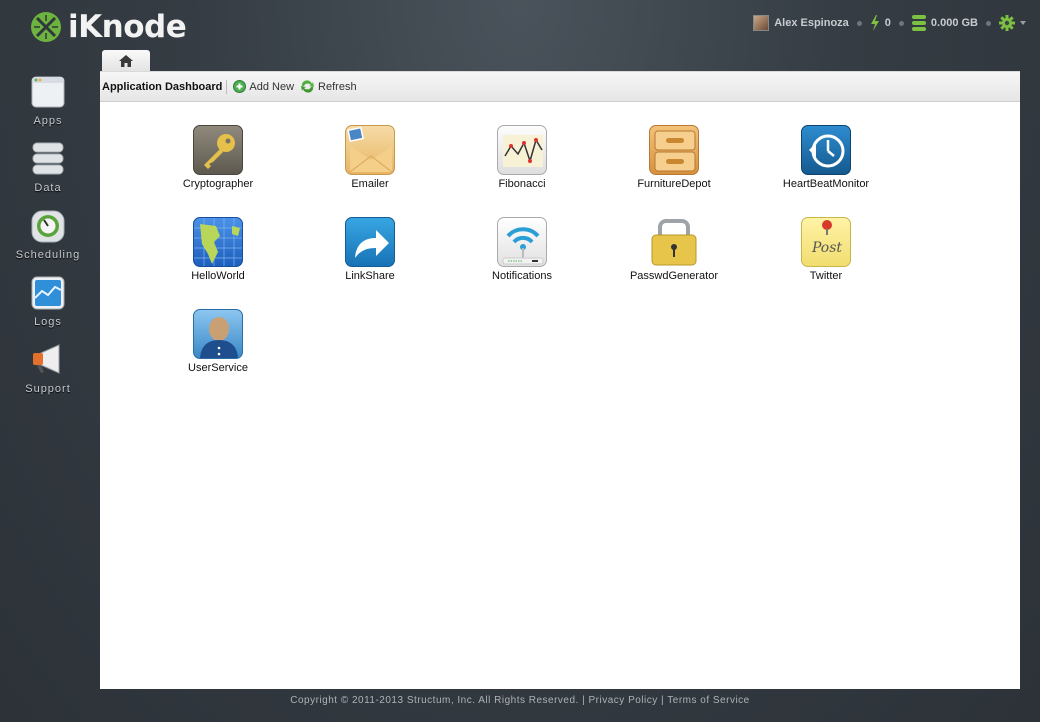 The width and height of the screenshot is (1040, 722). I want to click on app-passwdgenerator: PasswdGenerator, so click(674, 249).